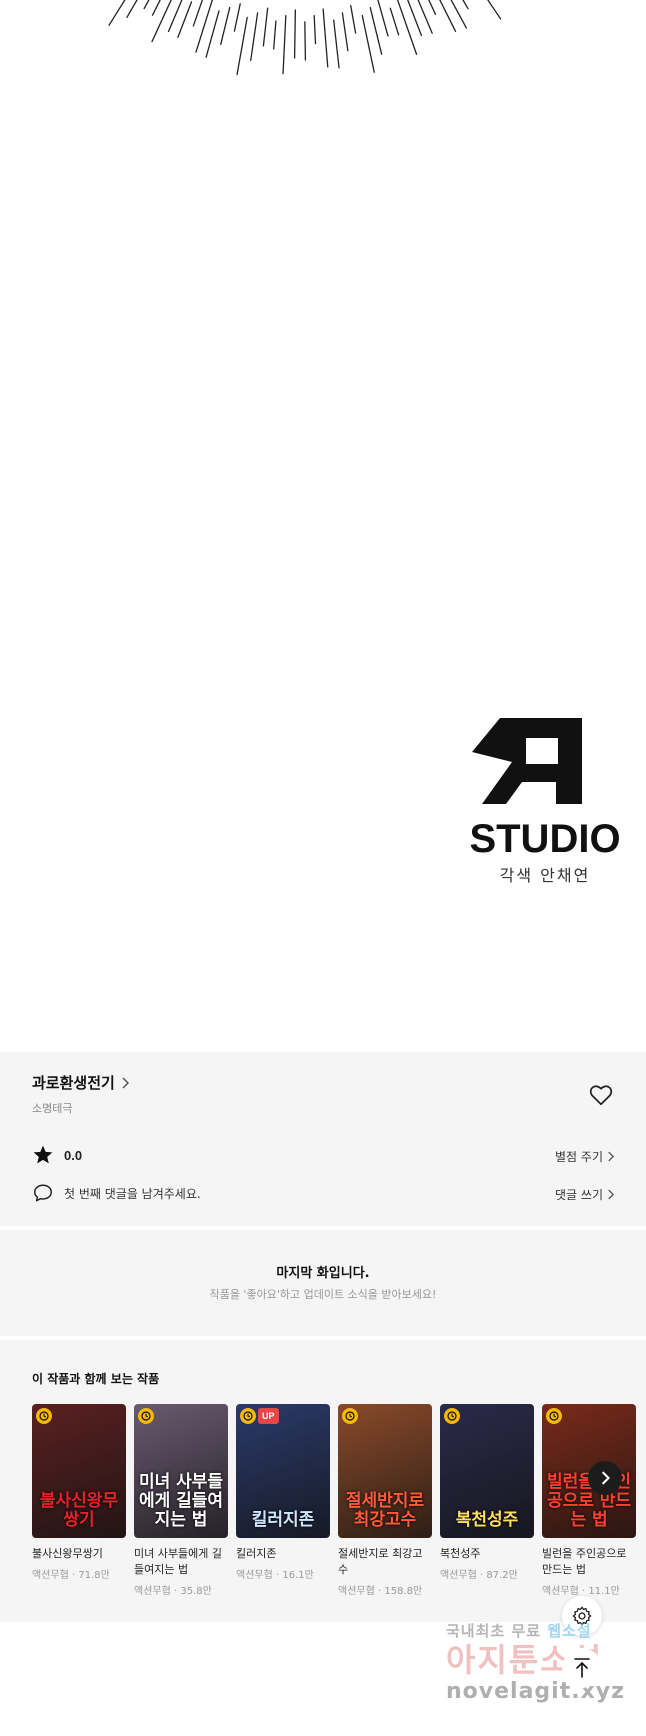  Describe the element at coordinates (79, 1471) in the screenshot. I see `recommendation-cover: 불사신왕무쌍기` at that location.